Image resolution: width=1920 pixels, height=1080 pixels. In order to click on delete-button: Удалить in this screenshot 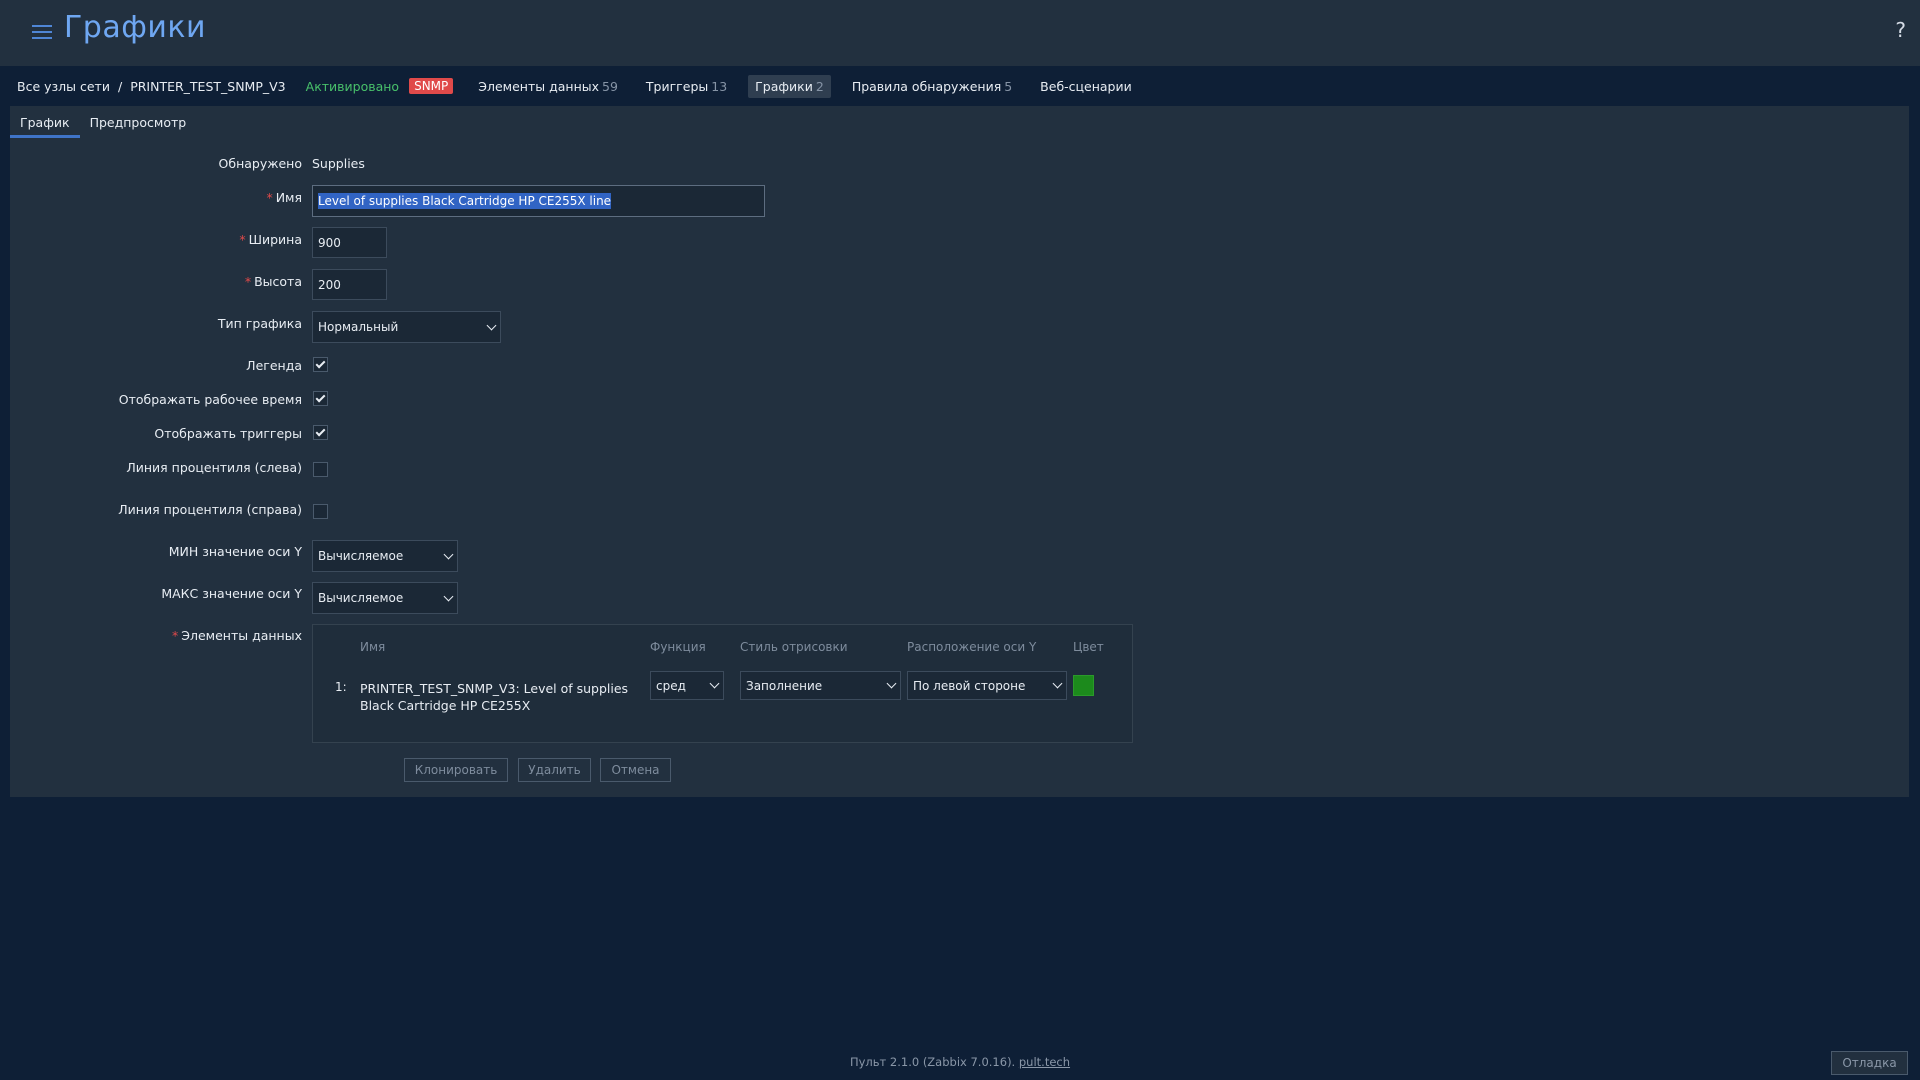, I will do `click(554, 770)`.